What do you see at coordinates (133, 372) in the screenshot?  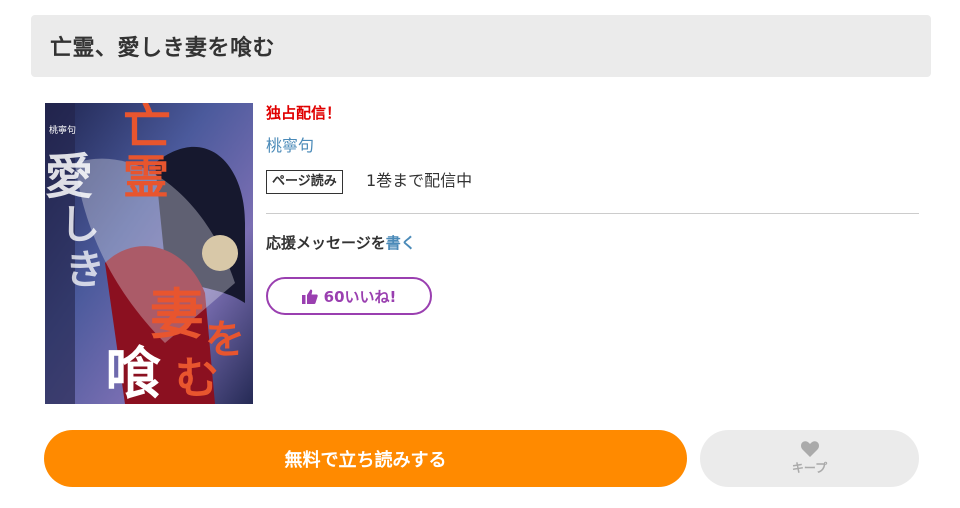 I see `svg-text: 喰` at bounding box center [133, 372].